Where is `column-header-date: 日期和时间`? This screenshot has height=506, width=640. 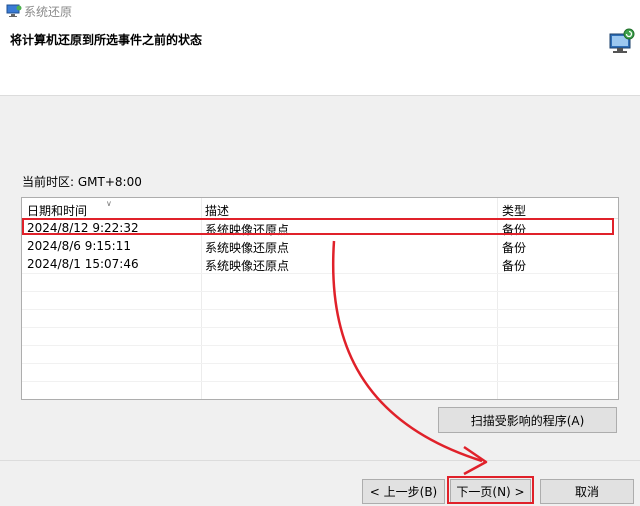 column-header-date: 日期和时间 is located at coordinates (57, 210).